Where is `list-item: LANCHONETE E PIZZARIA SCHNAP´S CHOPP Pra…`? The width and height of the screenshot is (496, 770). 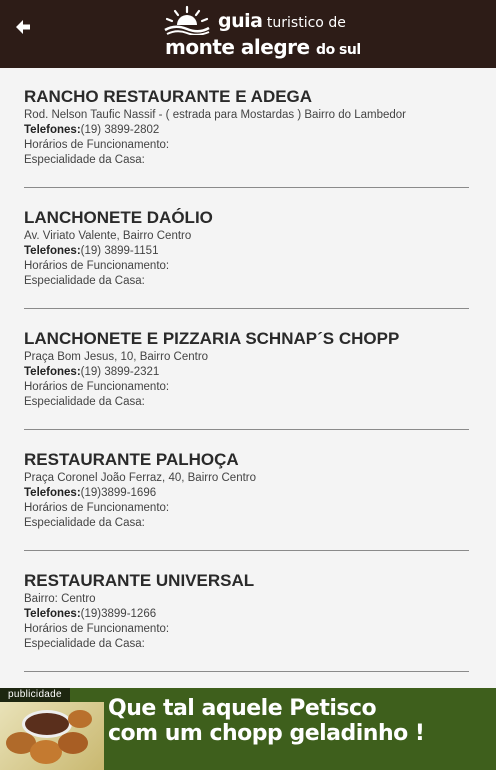 list-item: LANCHONETE E PIZZARIA SCHNAP´S CHOPP Pra… is located at coordinates (246, 369).